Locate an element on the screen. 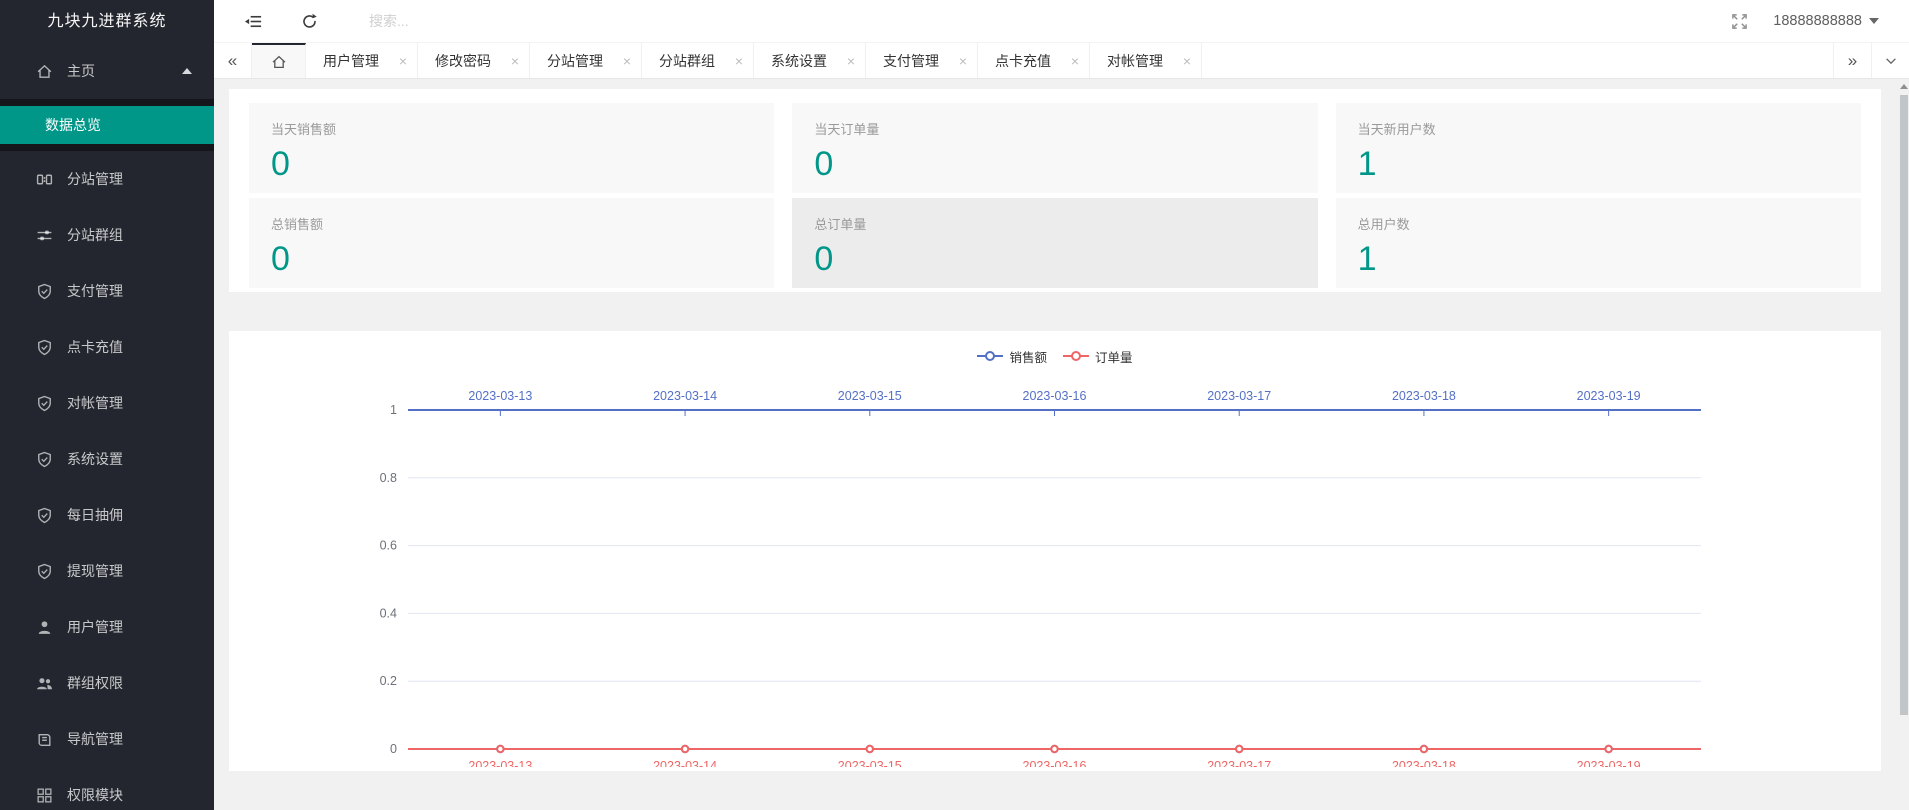 Image resolution: width=1909 pixels, height=810 pixels. stat-card-today-orders: 当天订单量 0 is located at coordinates (1055, 148).